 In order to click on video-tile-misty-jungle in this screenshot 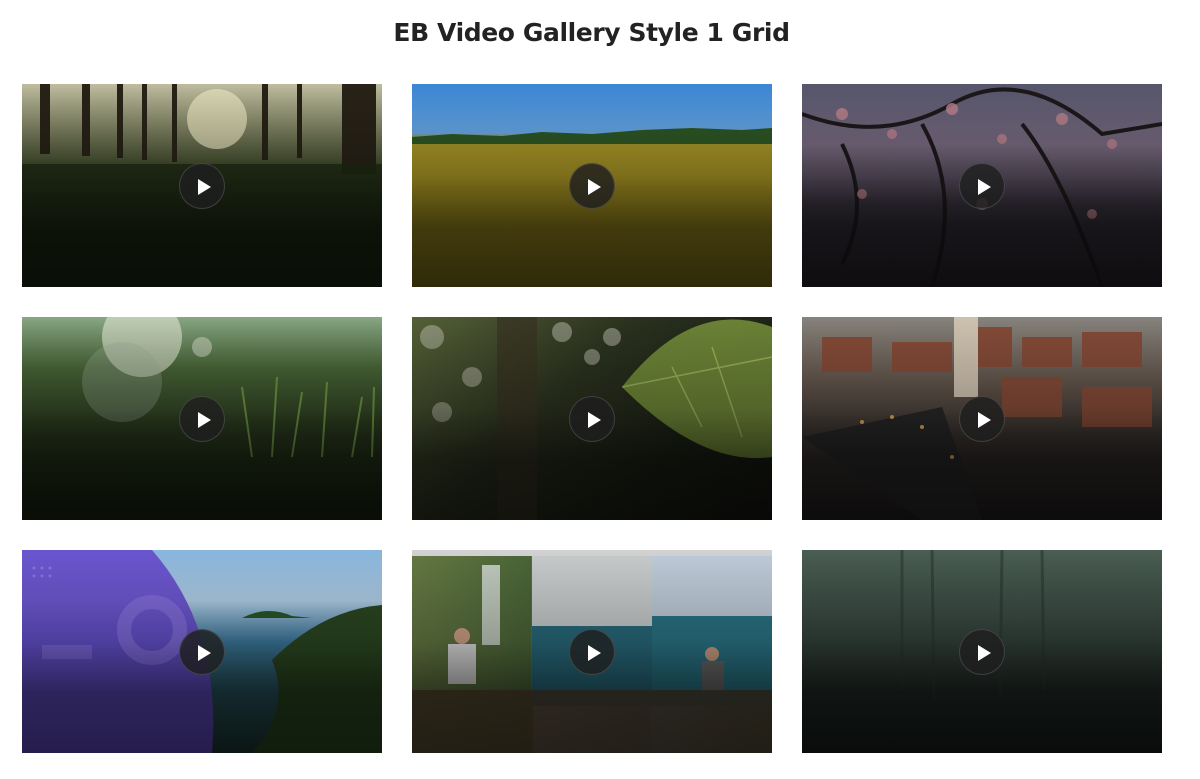, I will do `click(982, 651)`.